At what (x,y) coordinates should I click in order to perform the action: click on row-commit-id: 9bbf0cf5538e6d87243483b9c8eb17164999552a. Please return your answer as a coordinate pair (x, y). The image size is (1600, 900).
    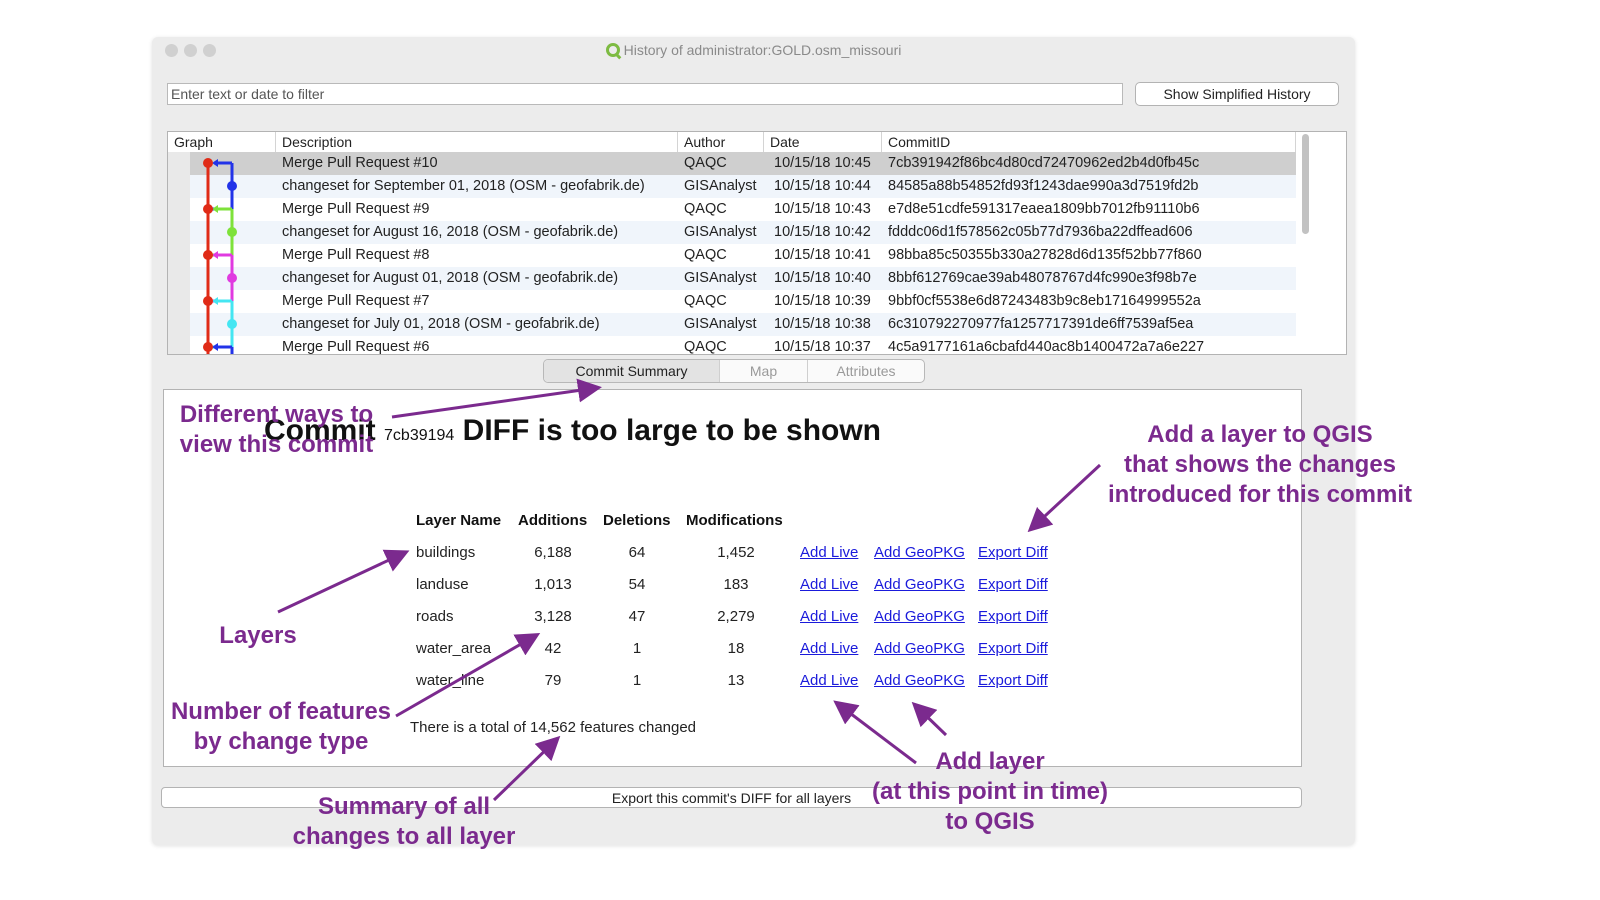
    Looking at the image, I should click on (1044, 301).